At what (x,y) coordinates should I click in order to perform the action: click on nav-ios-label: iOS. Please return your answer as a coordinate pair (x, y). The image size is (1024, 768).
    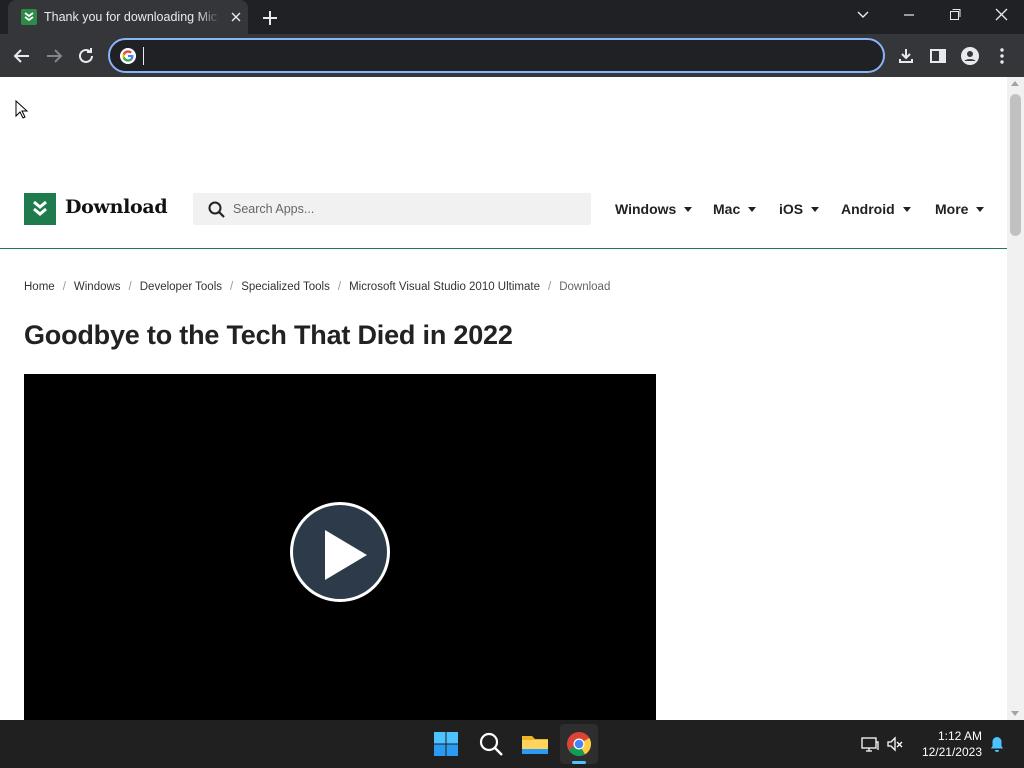
    Looking at the image, I should click on (791, 209).